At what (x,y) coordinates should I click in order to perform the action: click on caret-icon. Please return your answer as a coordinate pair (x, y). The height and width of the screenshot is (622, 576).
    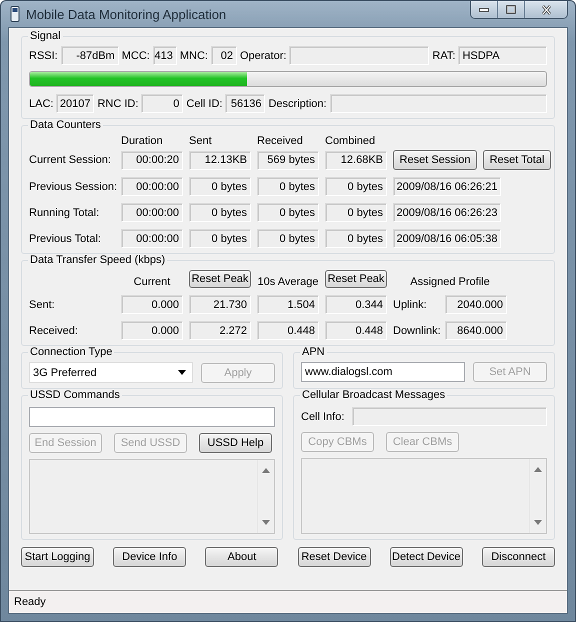
    Looking at the image, I should click on (182, 372).